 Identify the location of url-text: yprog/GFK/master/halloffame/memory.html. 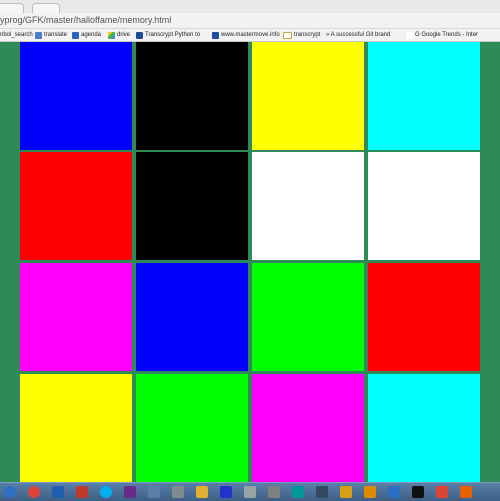
(85, 20).